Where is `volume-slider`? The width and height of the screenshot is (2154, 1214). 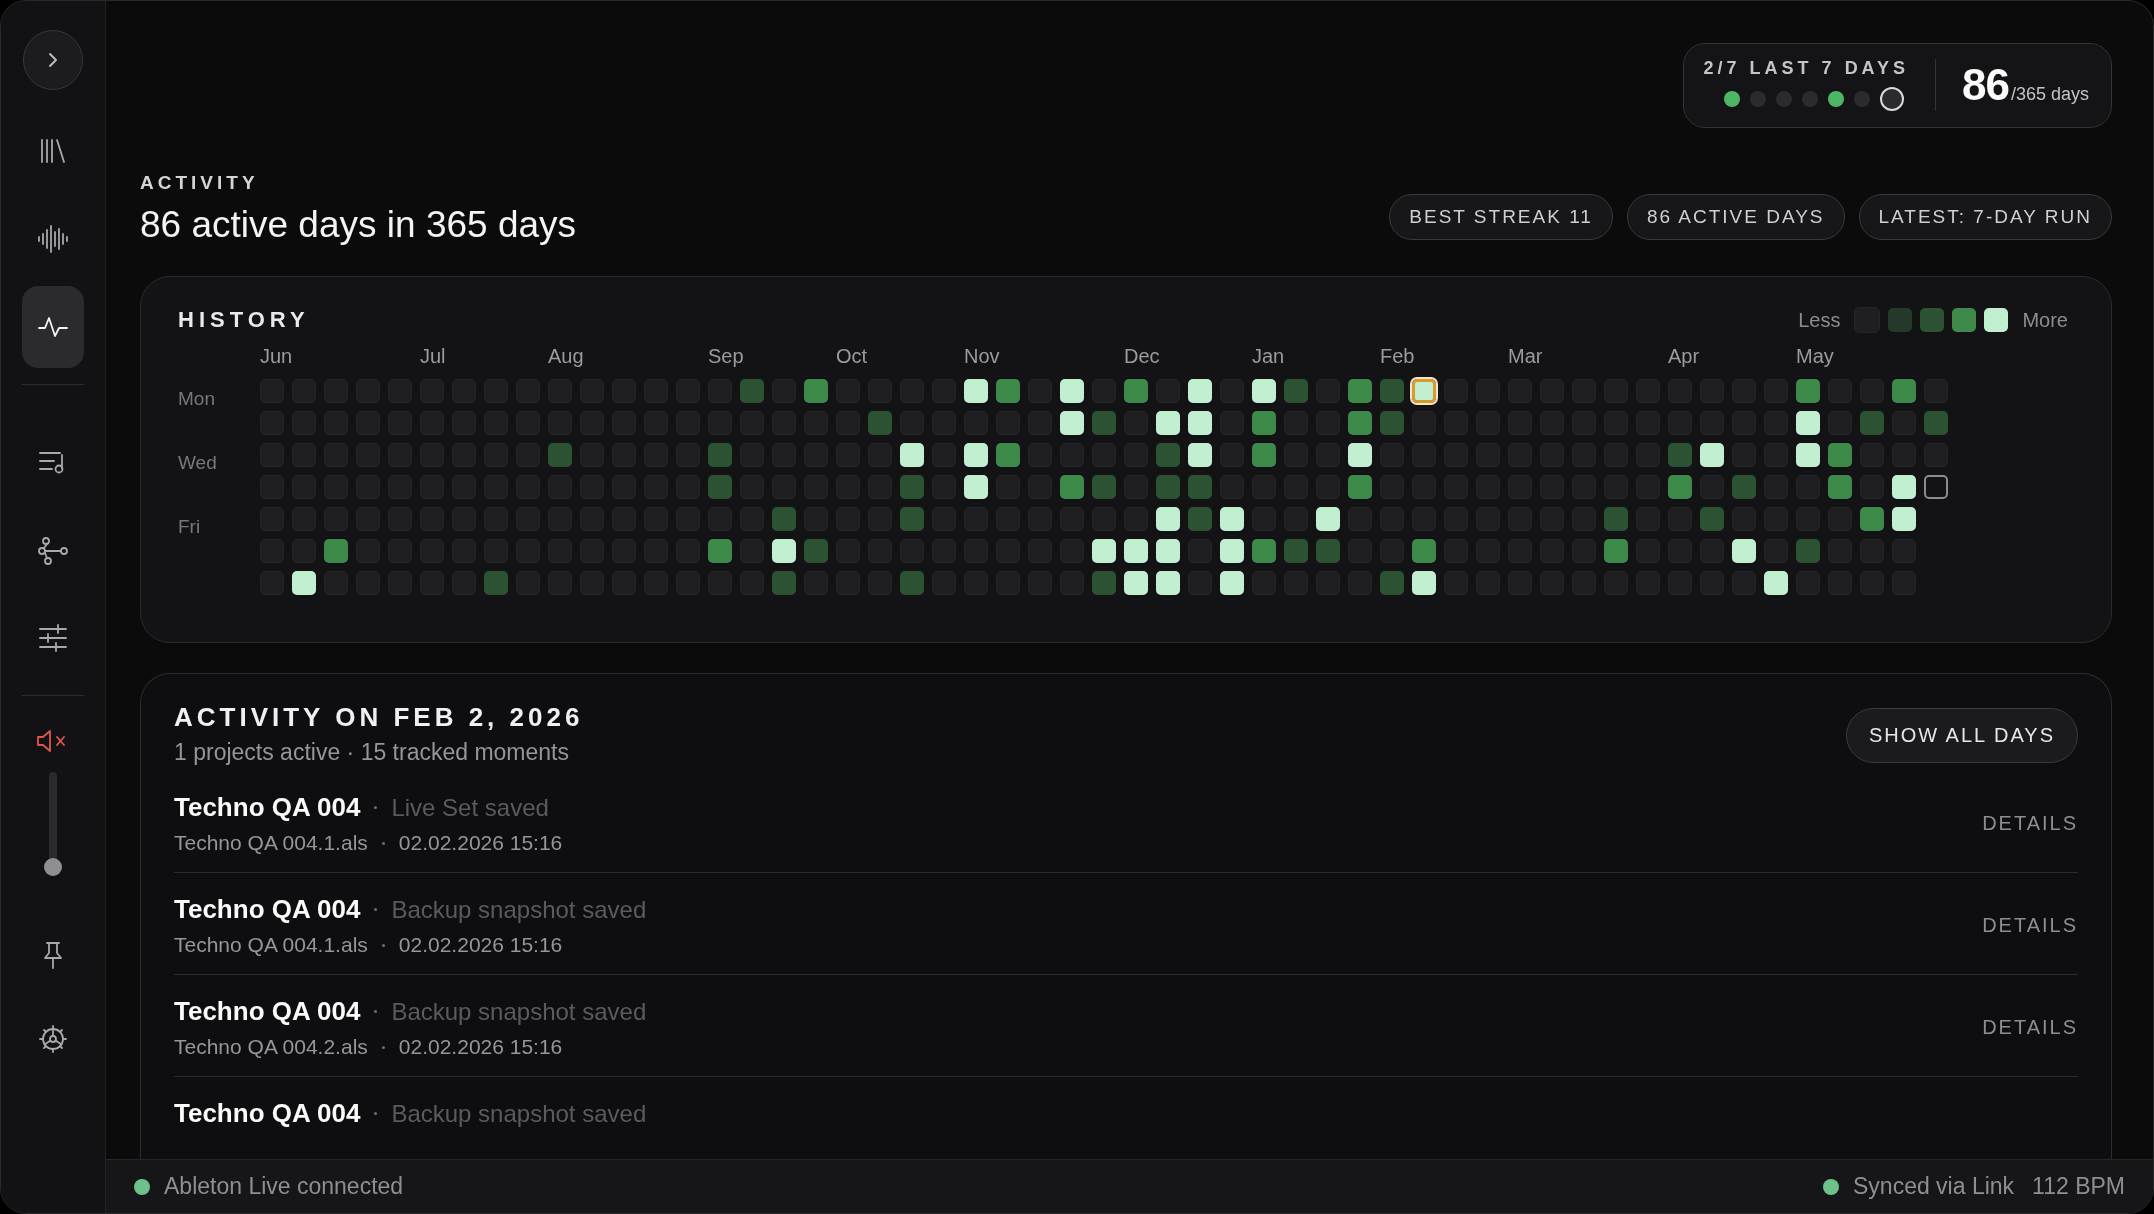 volume-slider is located at coordinates (53, 824).